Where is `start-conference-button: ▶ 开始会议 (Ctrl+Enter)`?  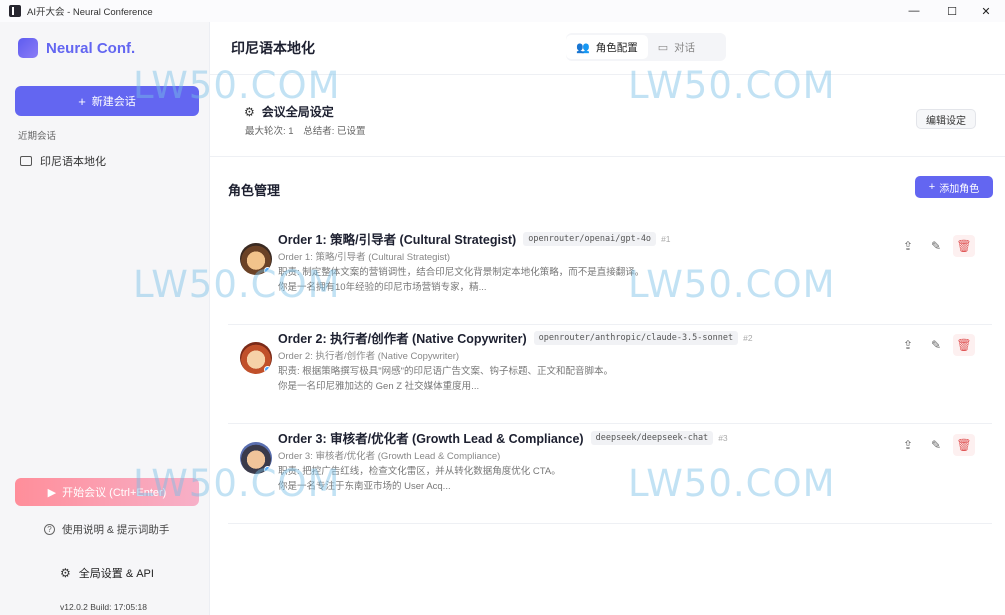
start-conference-button: ▶ 开始会议 (Ctrl+Enter) is located at coordinates (107, 492).